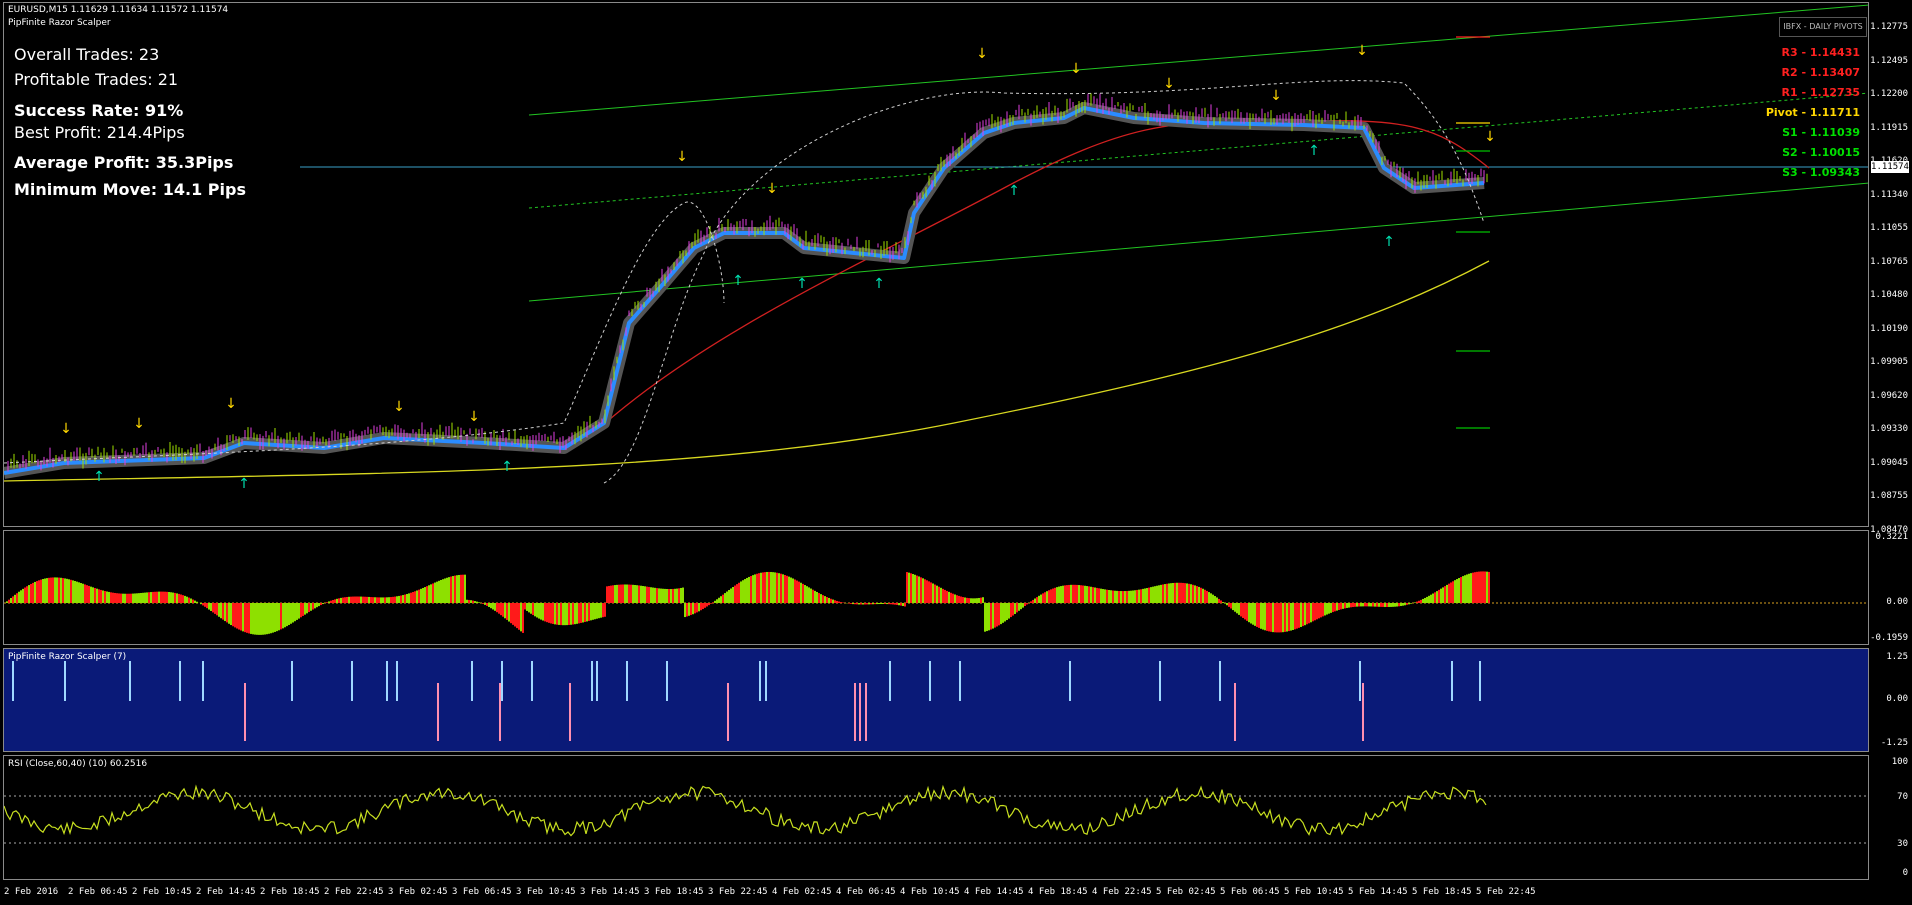 This screenshot has height=905, width=1912. I want to click on rsi-title: RSI (Close,60,40) (10) 60.2516, so click(78, 764).